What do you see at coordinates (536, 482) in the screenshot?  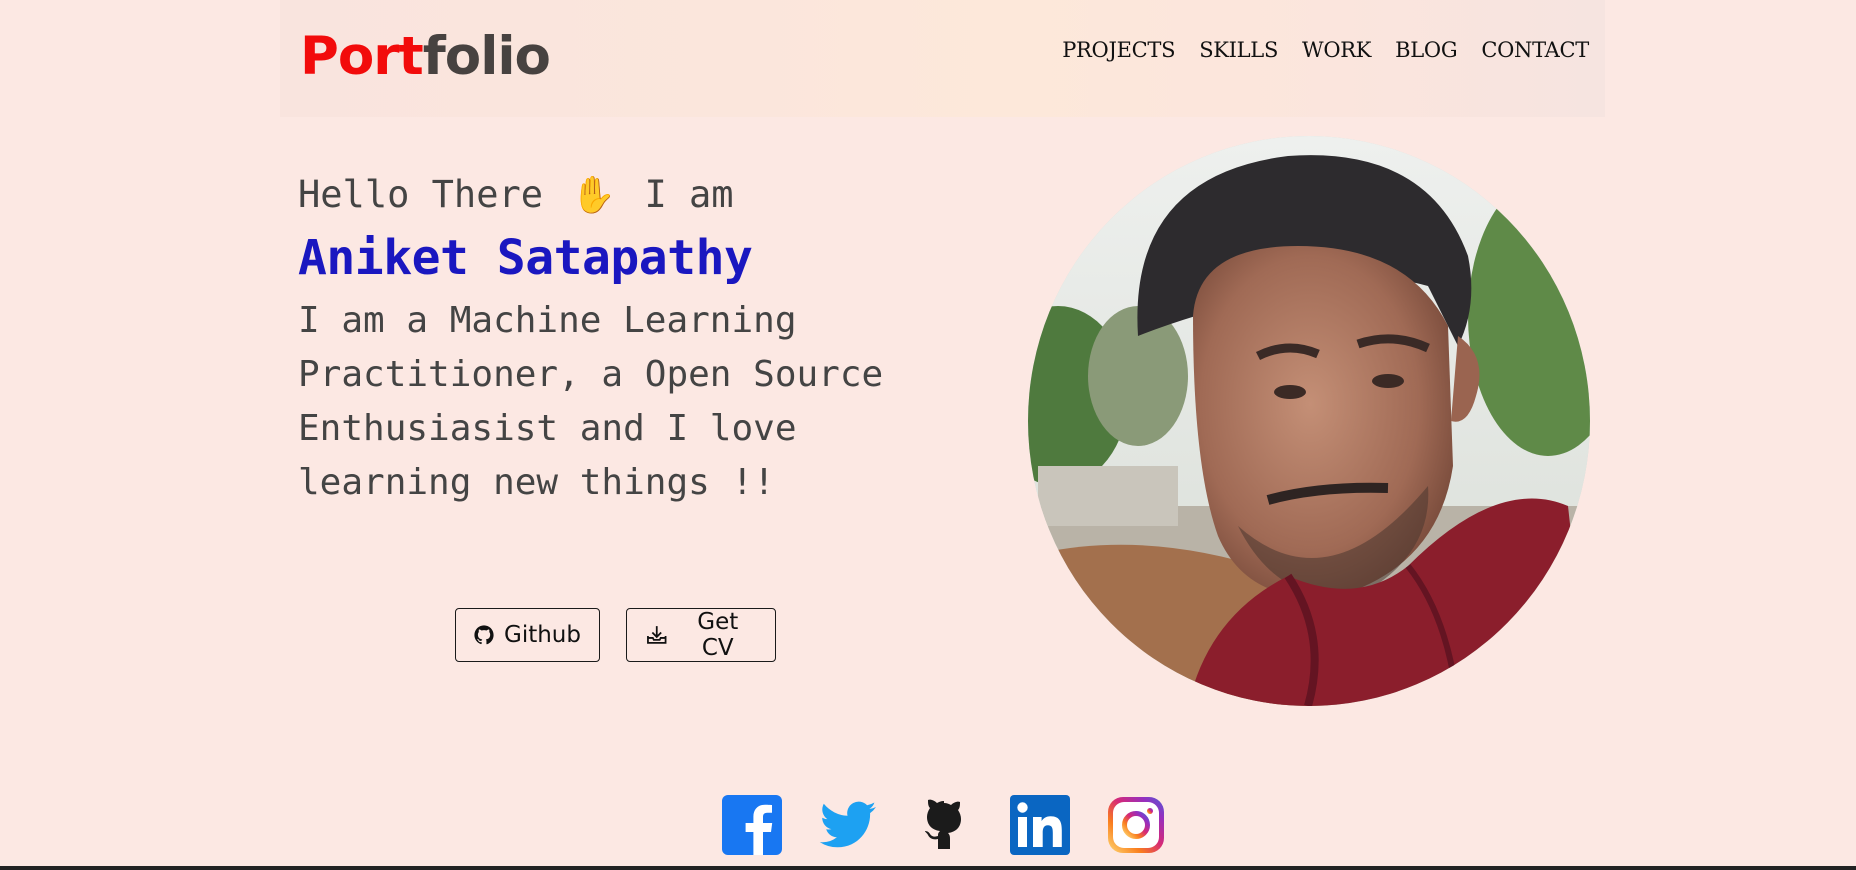 I see `bio-line: learning new things !!` at bounding box center [536, 482].